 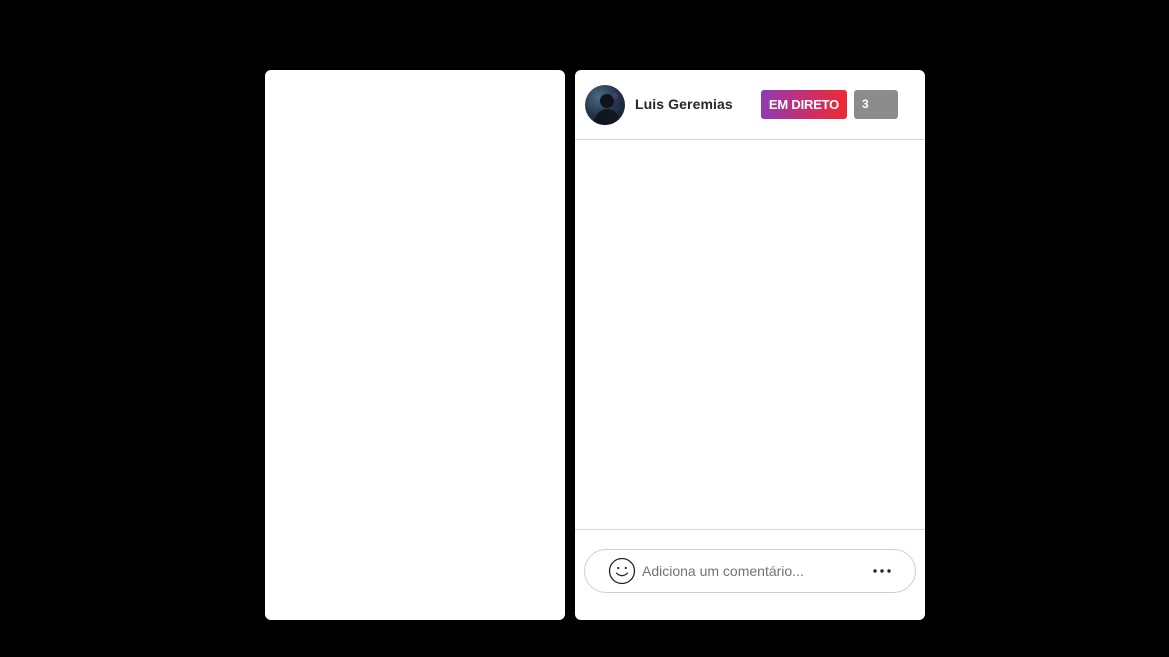 I want to click on comment-bar, so click(x=750, y=574).